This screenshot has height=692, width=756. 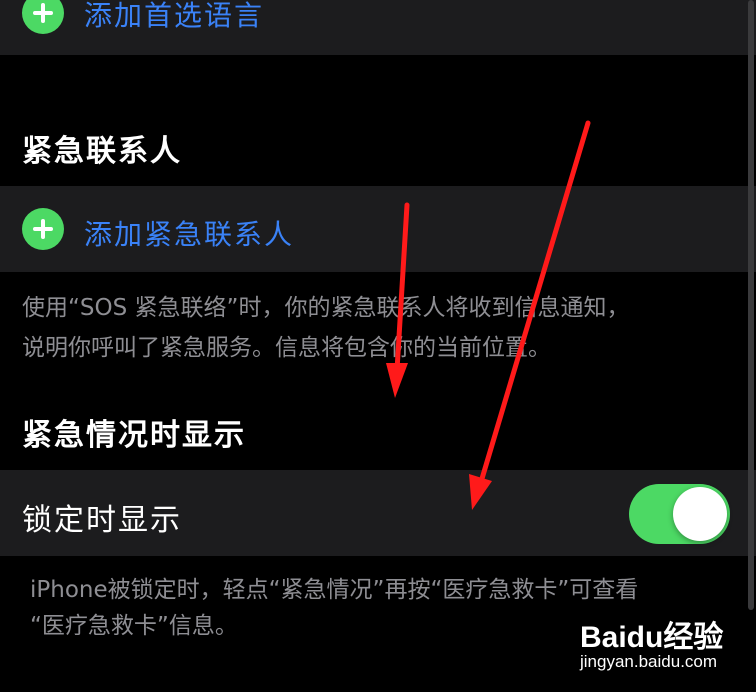 What do you see at coordinates (649, 661) in the screenshot?
I see `watermark-url: jingyan.baidu.com` at bounding box center [649, 661].